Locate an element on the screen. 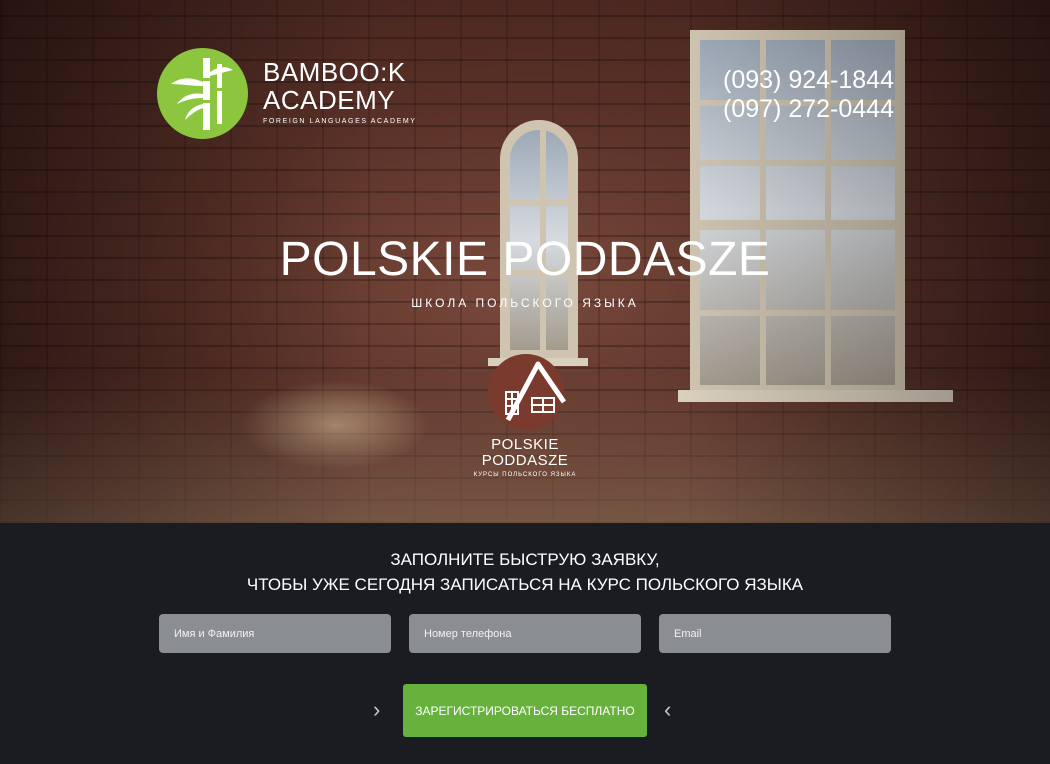  emblem-tagline: КУРСЫ ПОЛЬСКОГО ЯЗЫКА is located at coordinates (525, 475).